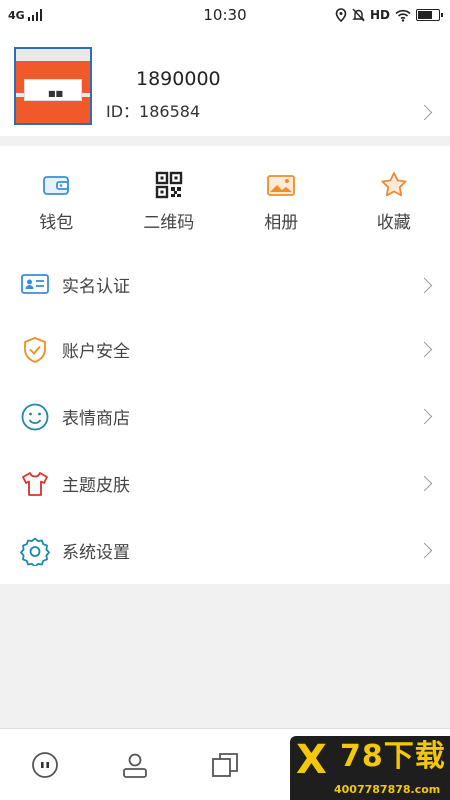 This screenshot has width=450, height=800. Describe the element at coordinates (35, 284) in the screenshot. I see `id-card-icon` at that location.